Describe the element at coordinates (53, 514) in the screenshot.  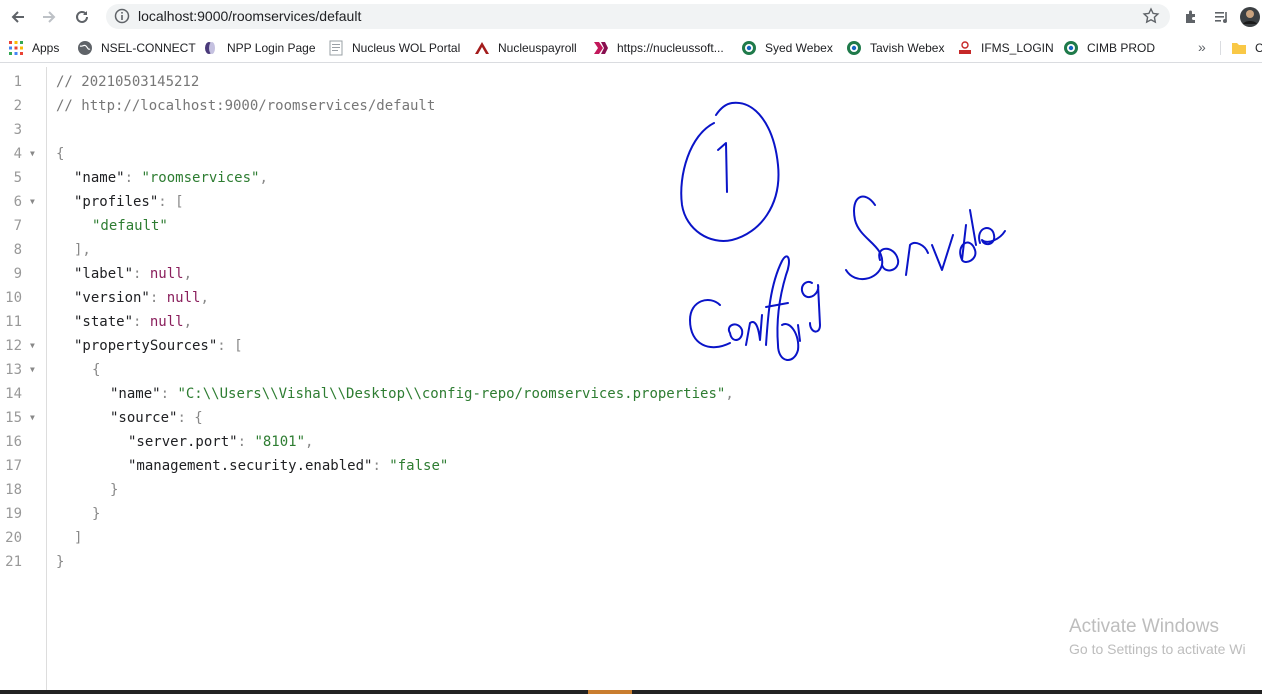
I see `code-line: 19}` at that location.